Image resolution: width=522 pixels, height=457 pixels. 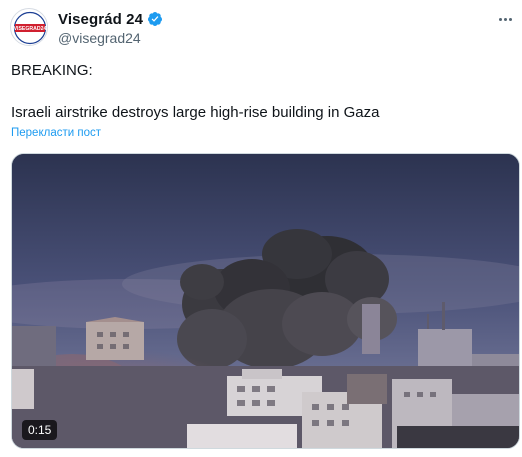 I want to click on svg-text: VISEGRAD24, so click(x=30, y=29).